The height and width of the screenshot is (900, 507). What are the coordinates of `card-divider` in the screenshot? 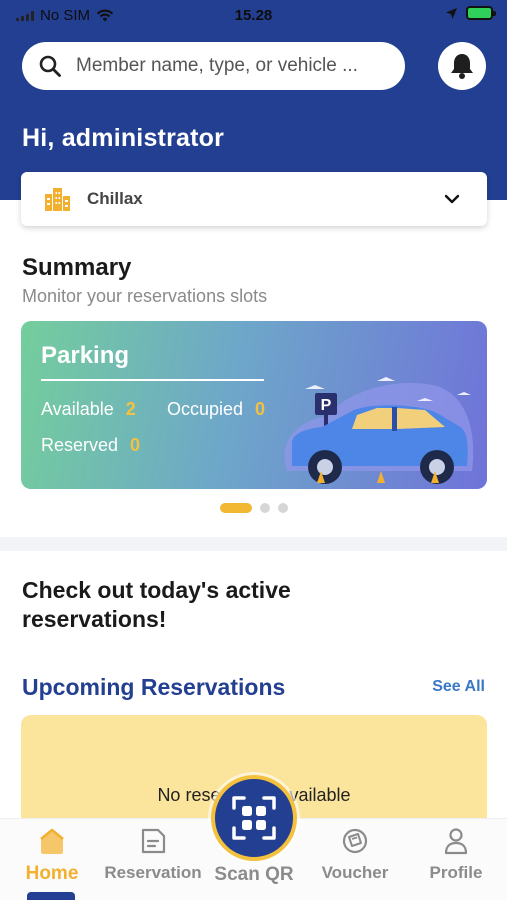 It's located at (152, 380).